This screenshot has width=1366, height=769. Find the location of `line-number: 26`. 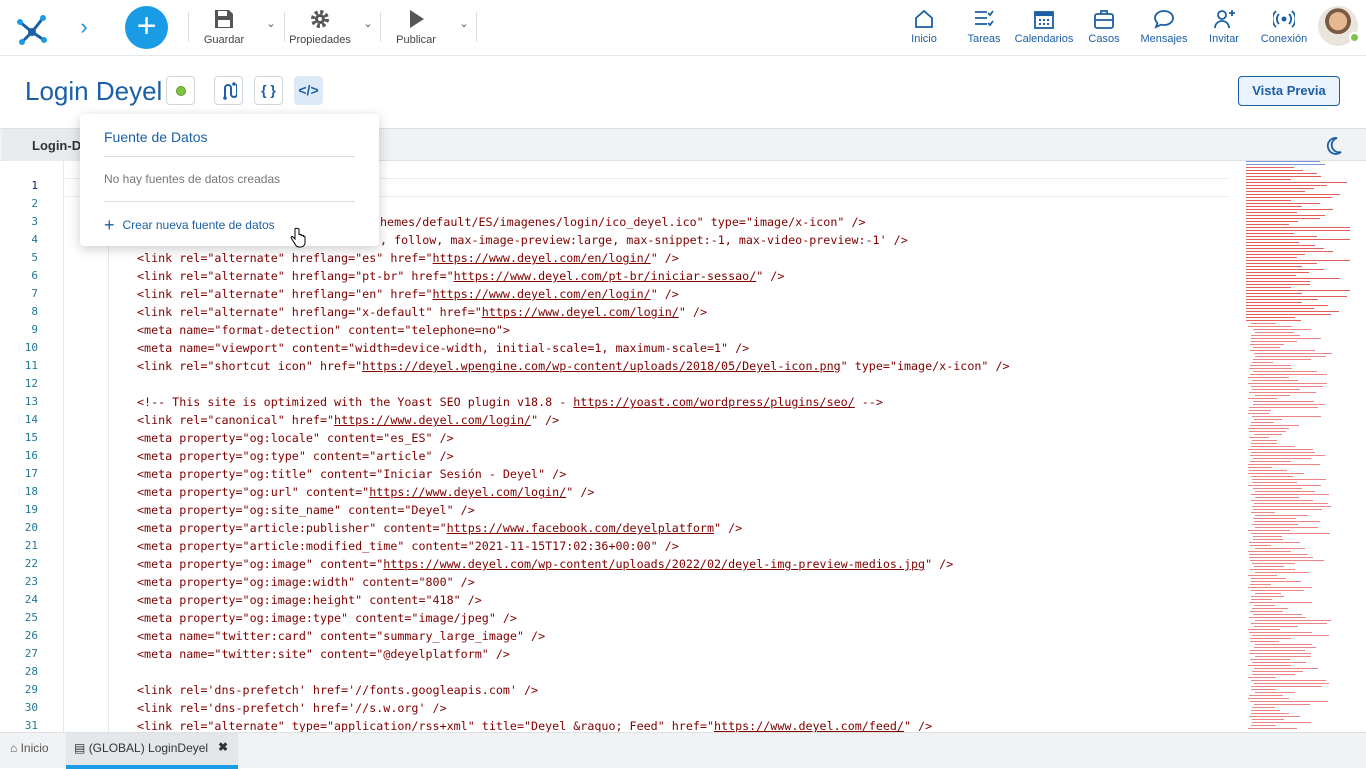

line-number: 26 is located at coordinates (31, 635).